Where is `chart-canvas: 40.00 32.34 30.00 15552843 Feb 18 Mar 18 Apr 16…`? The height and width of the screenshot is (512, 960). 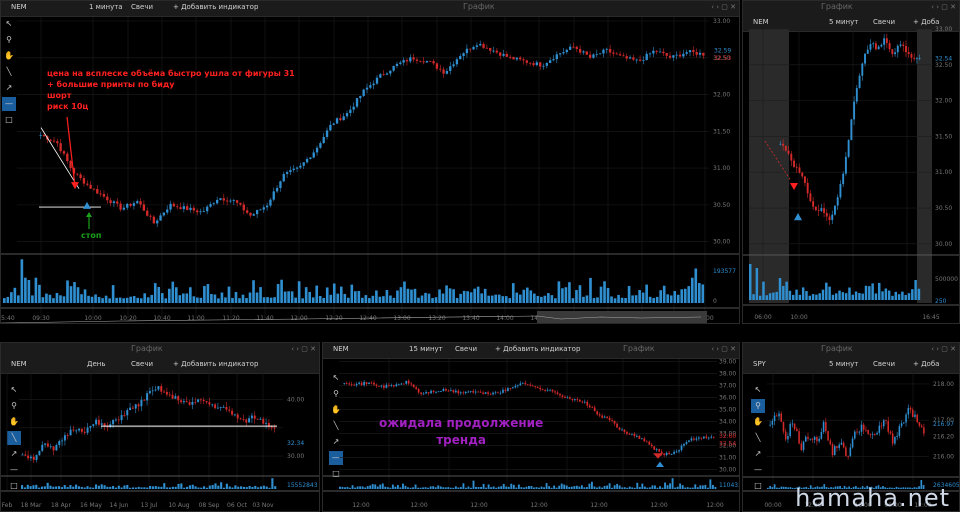 chart-canvas: 40.00 32.34 30.00 15552843 Feb 18 Mar 18 Apr 16… is located at coordinates (160, 427).